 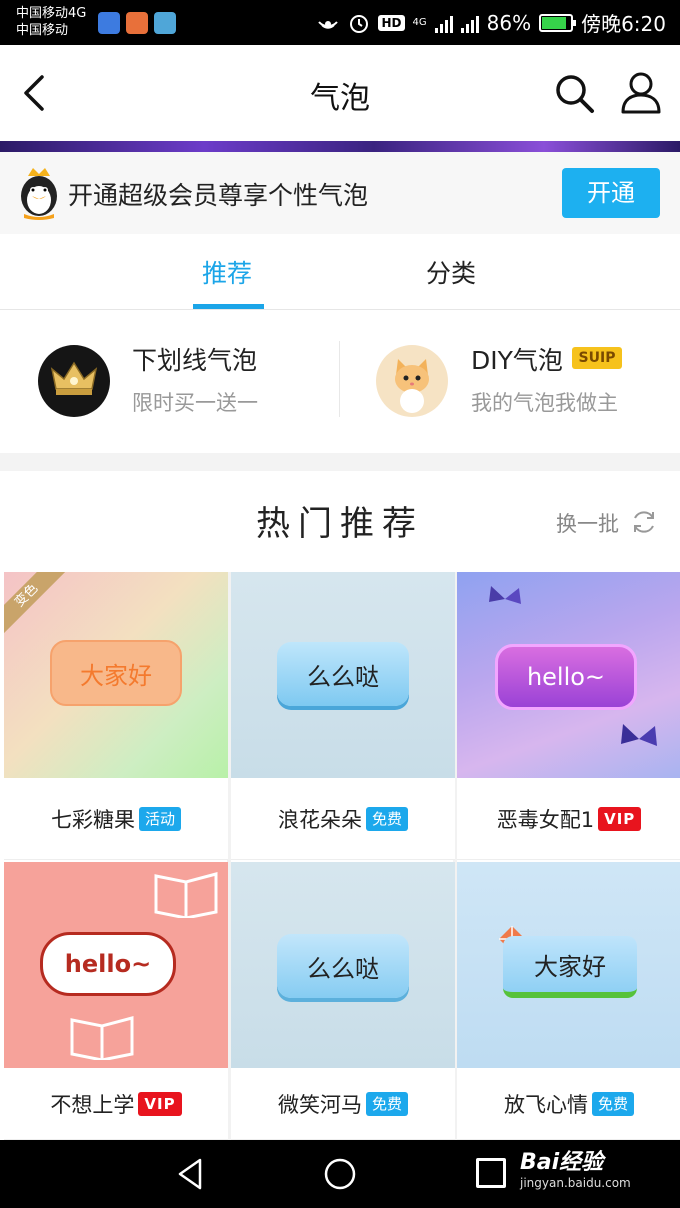 What do you see at coordinates (587, 523) in the screenshot?
I see `refresh-button: 换一批` at bounding box center [587, 523].